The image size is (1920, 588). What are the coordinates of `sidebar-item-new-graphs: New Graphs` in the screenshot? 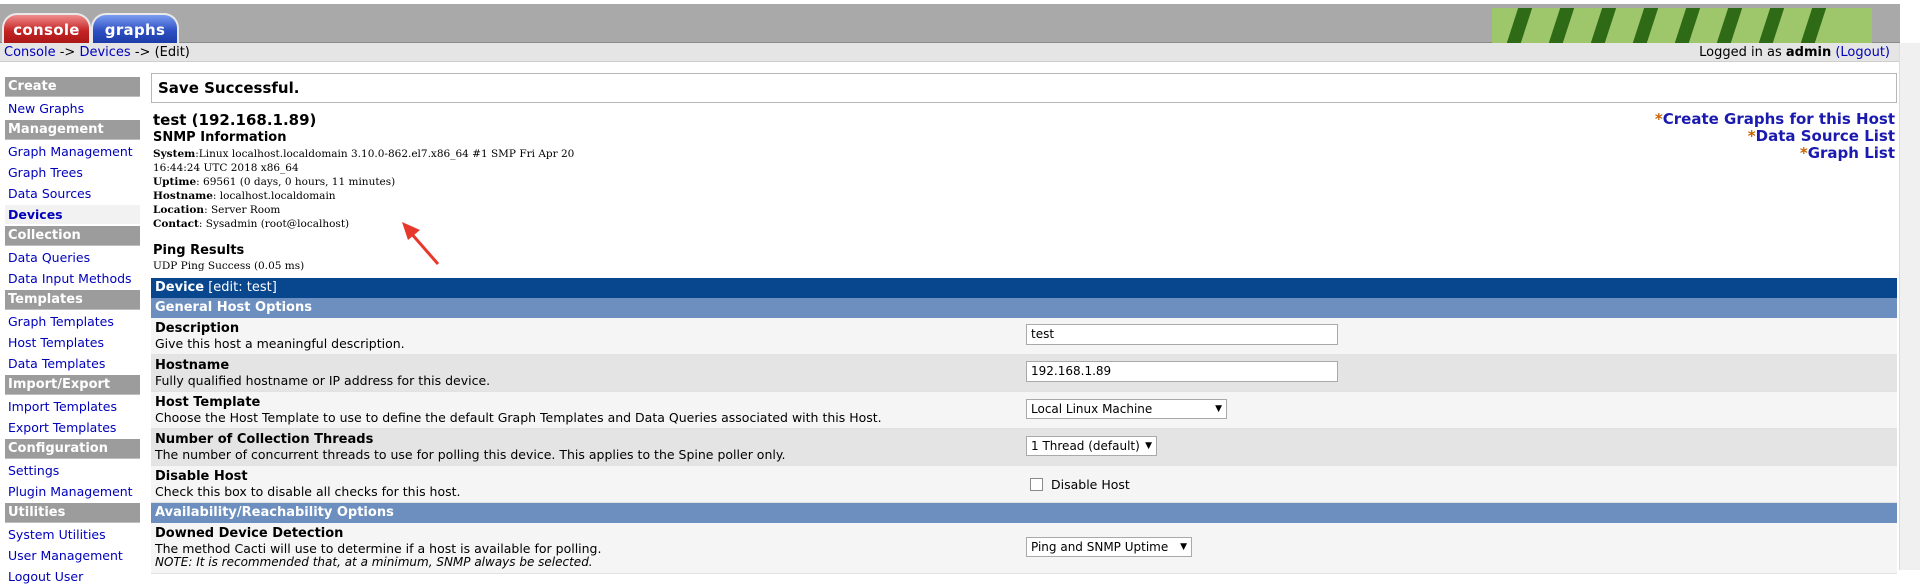 It's located at (72, 108).